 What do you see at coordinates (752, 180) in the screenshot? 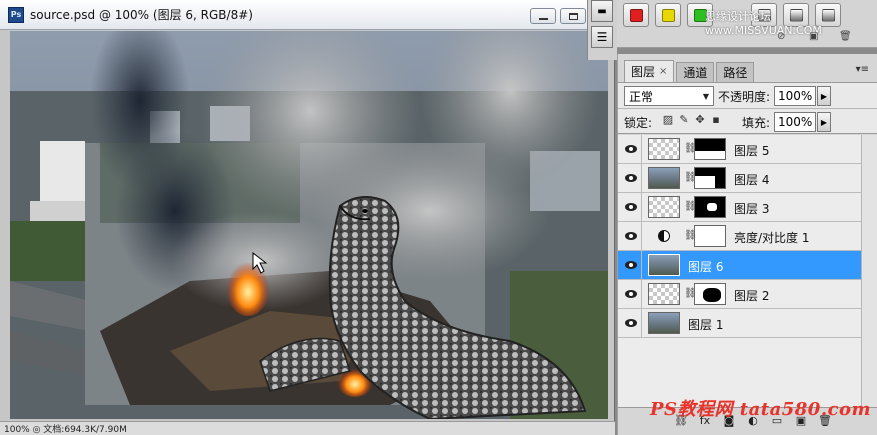
I see `layer-name: 图层 4` at bounding box center [752, 180].